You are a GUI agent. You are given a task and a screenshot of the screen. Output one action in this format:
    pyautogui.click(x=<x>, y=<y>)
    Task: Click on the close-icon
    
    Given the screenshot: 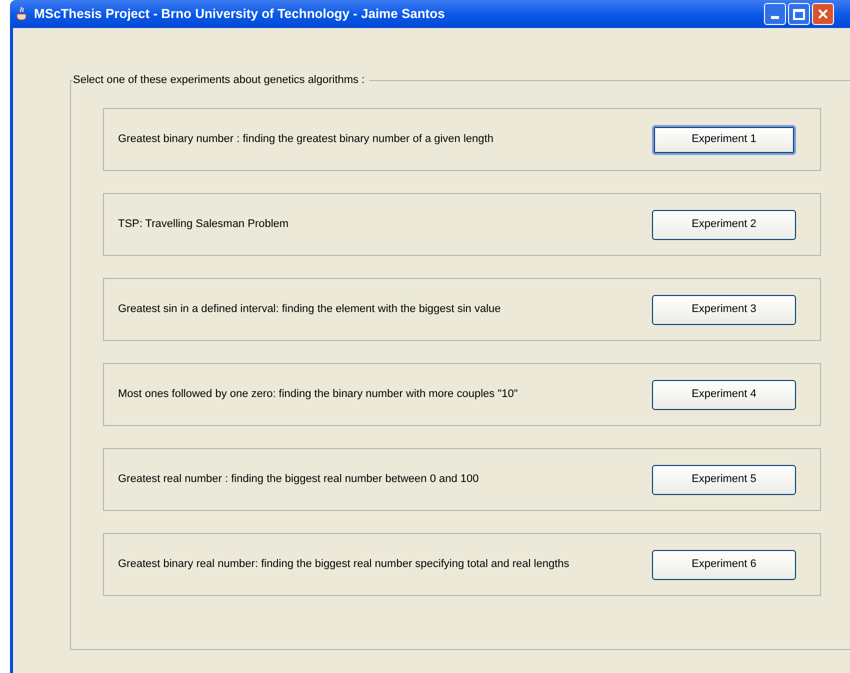 What is the action you would take?
    pyautogui.click(x=823, y=14)
    